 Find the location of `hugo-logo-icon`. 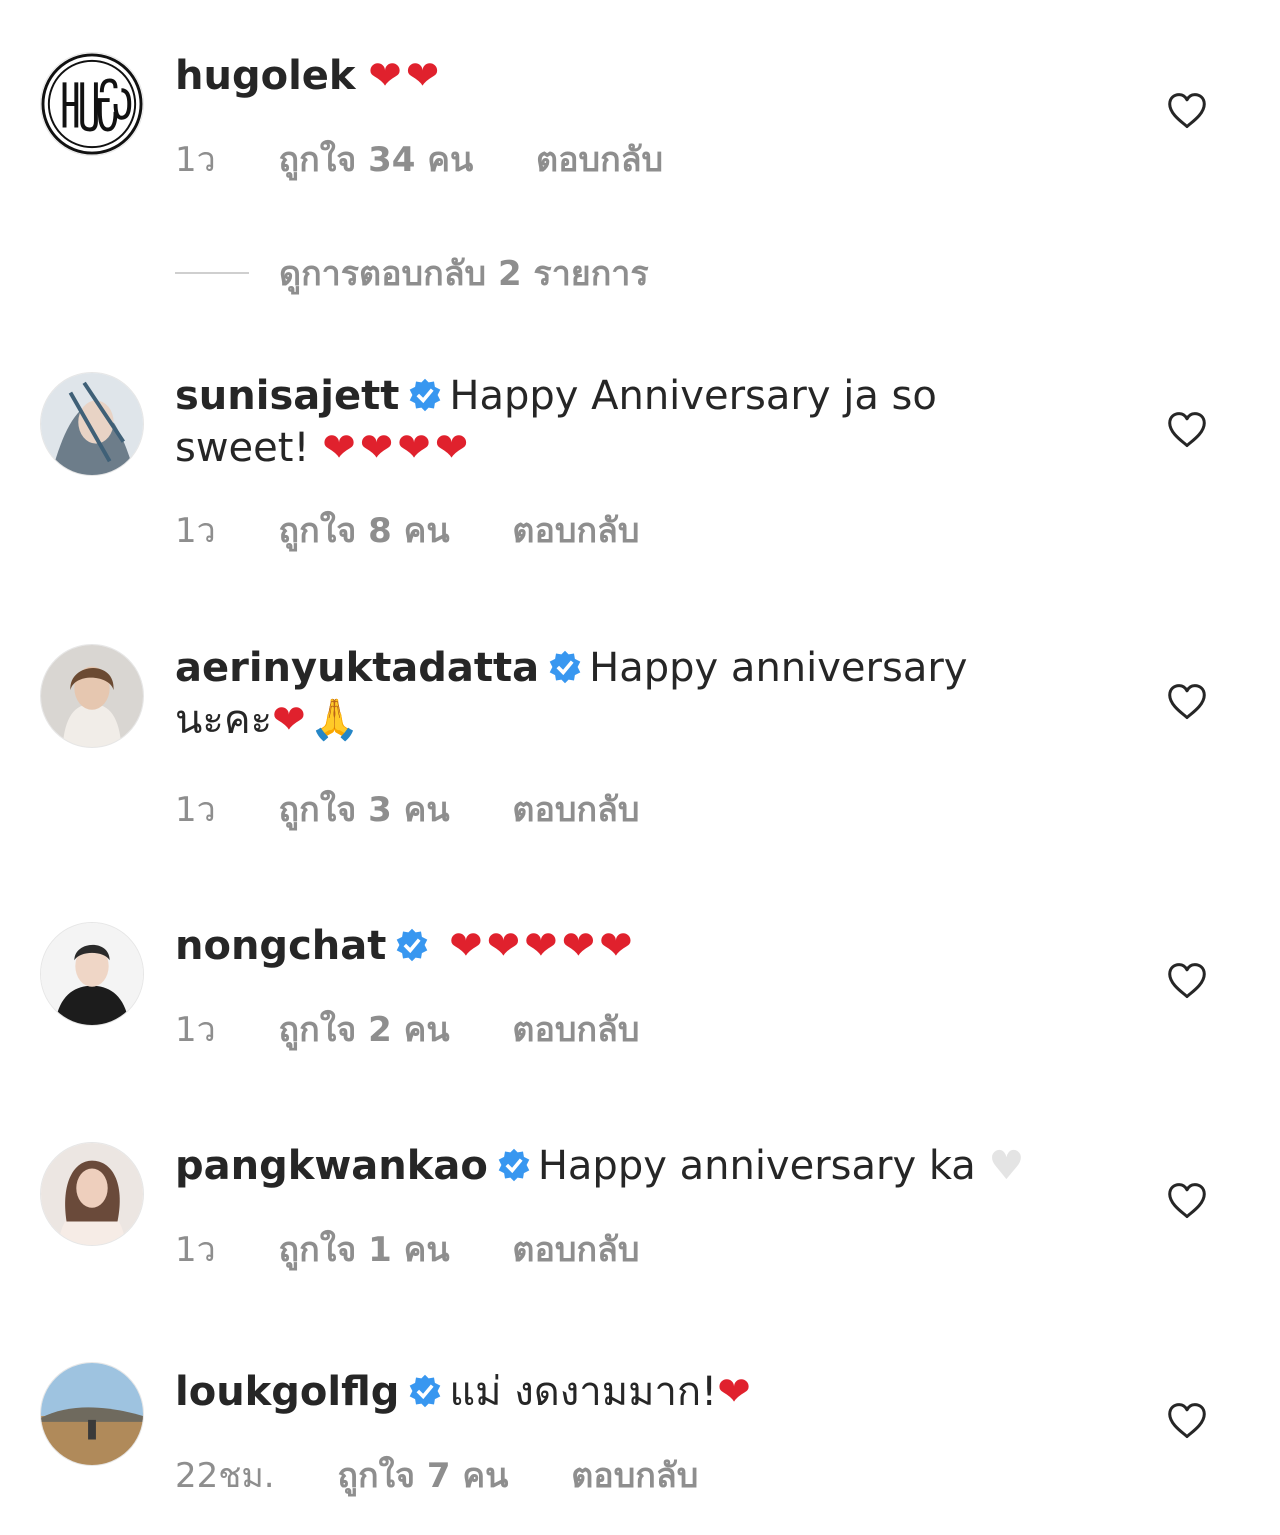

hugo-logo-icon is located at coordinates (92, 104).